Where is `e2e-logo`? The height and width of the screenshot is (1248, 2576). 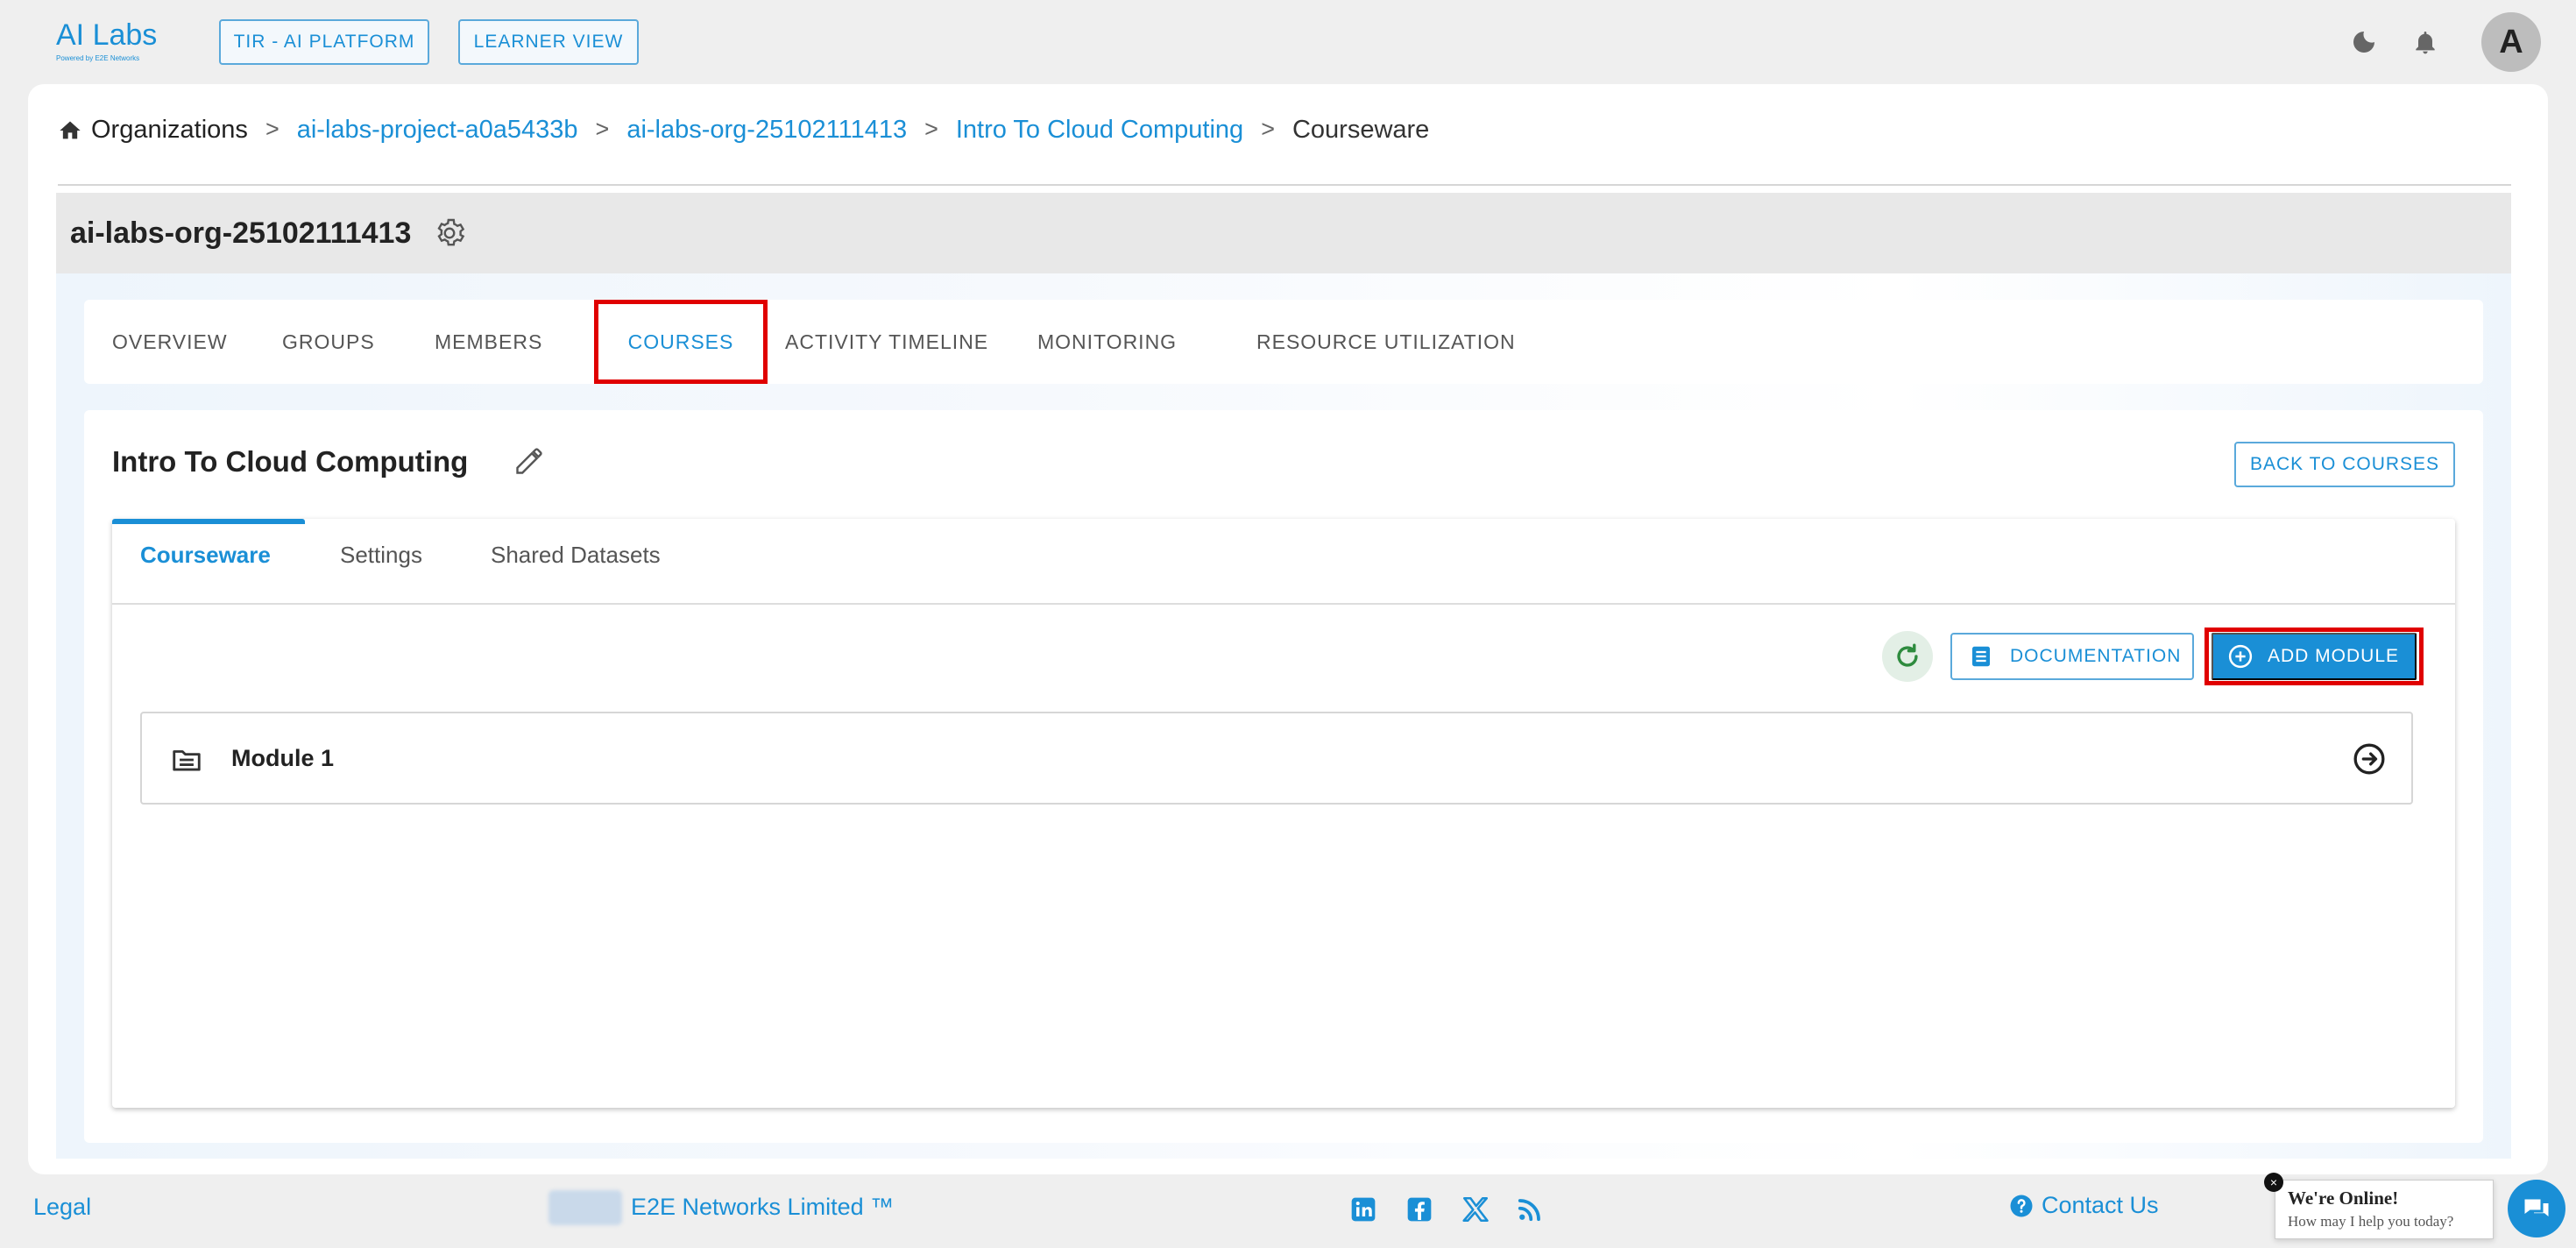
e2e-logo is located at coordinates (585, 1207).